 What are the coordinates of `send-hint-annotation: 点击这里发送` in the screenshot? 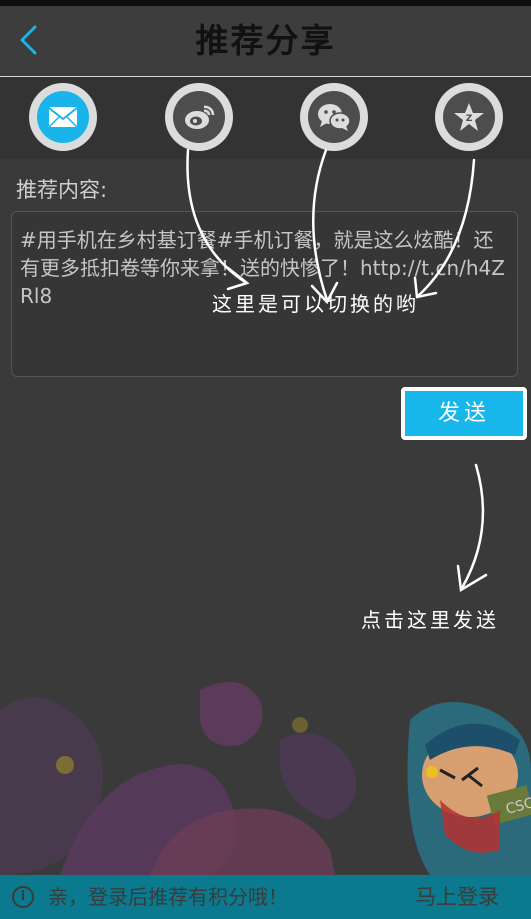 It's located at (430, 620).